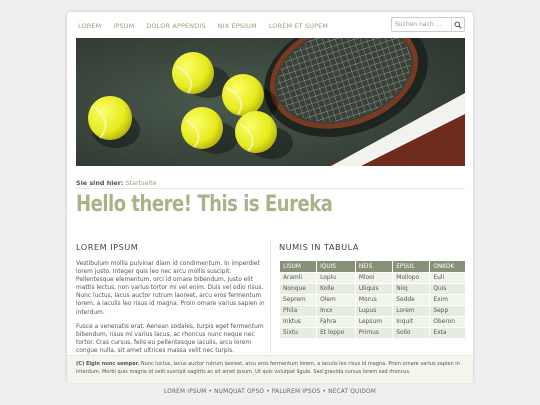 The image size is (540, 405). I want to click on section-title-numis-in-tabula: NUMIS IN TABULA, so click(319, 247).